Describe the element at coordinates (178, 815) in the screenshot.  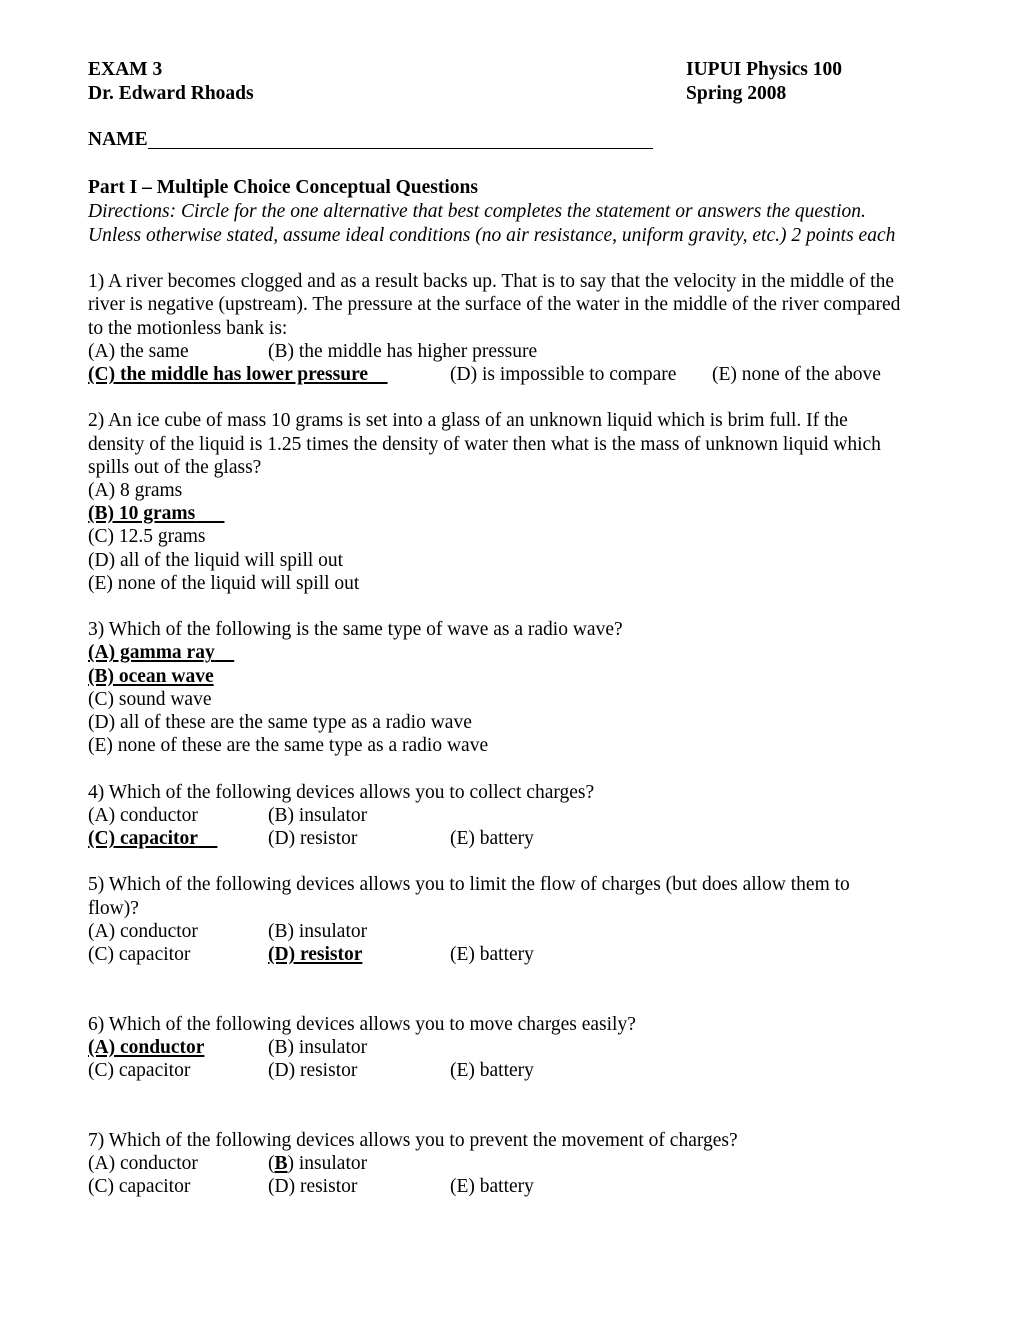
I see `question-4-option-a: (A) conductor` at that location.